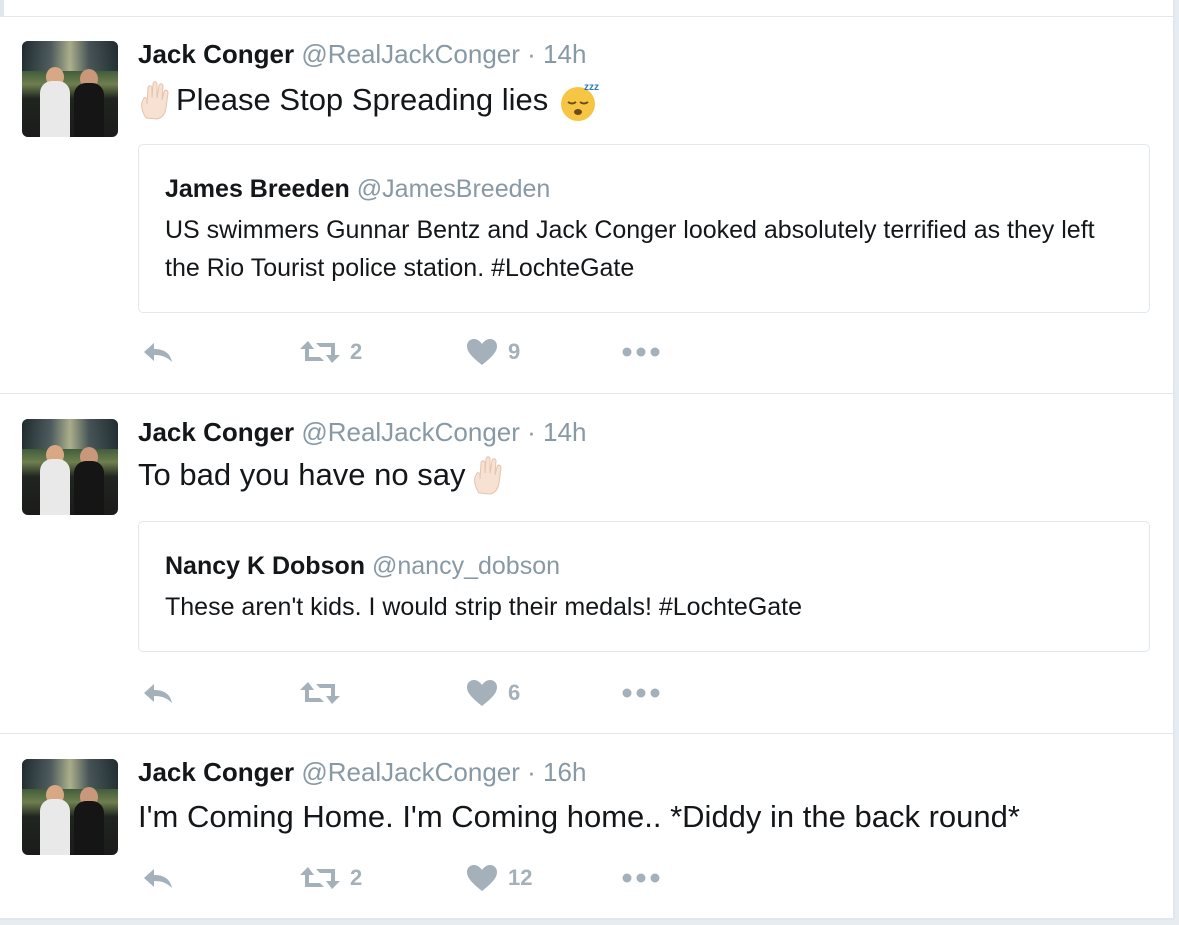 The width and height of the screenshot is (1179, 925). Describe the element at coordinates (302, 474) in the screenshot. I see `tweet-text-content: To bad you have no say` at that location.